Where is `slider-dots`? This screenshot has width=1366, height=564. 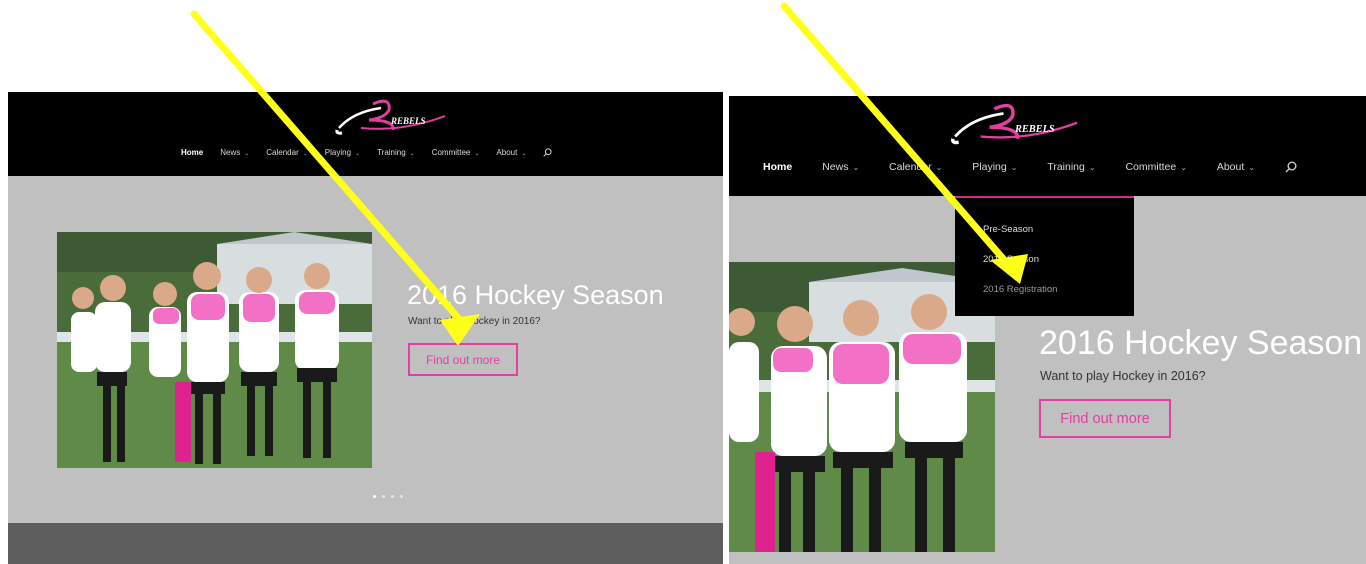 slider-dots is located at coordinates (388, 496).